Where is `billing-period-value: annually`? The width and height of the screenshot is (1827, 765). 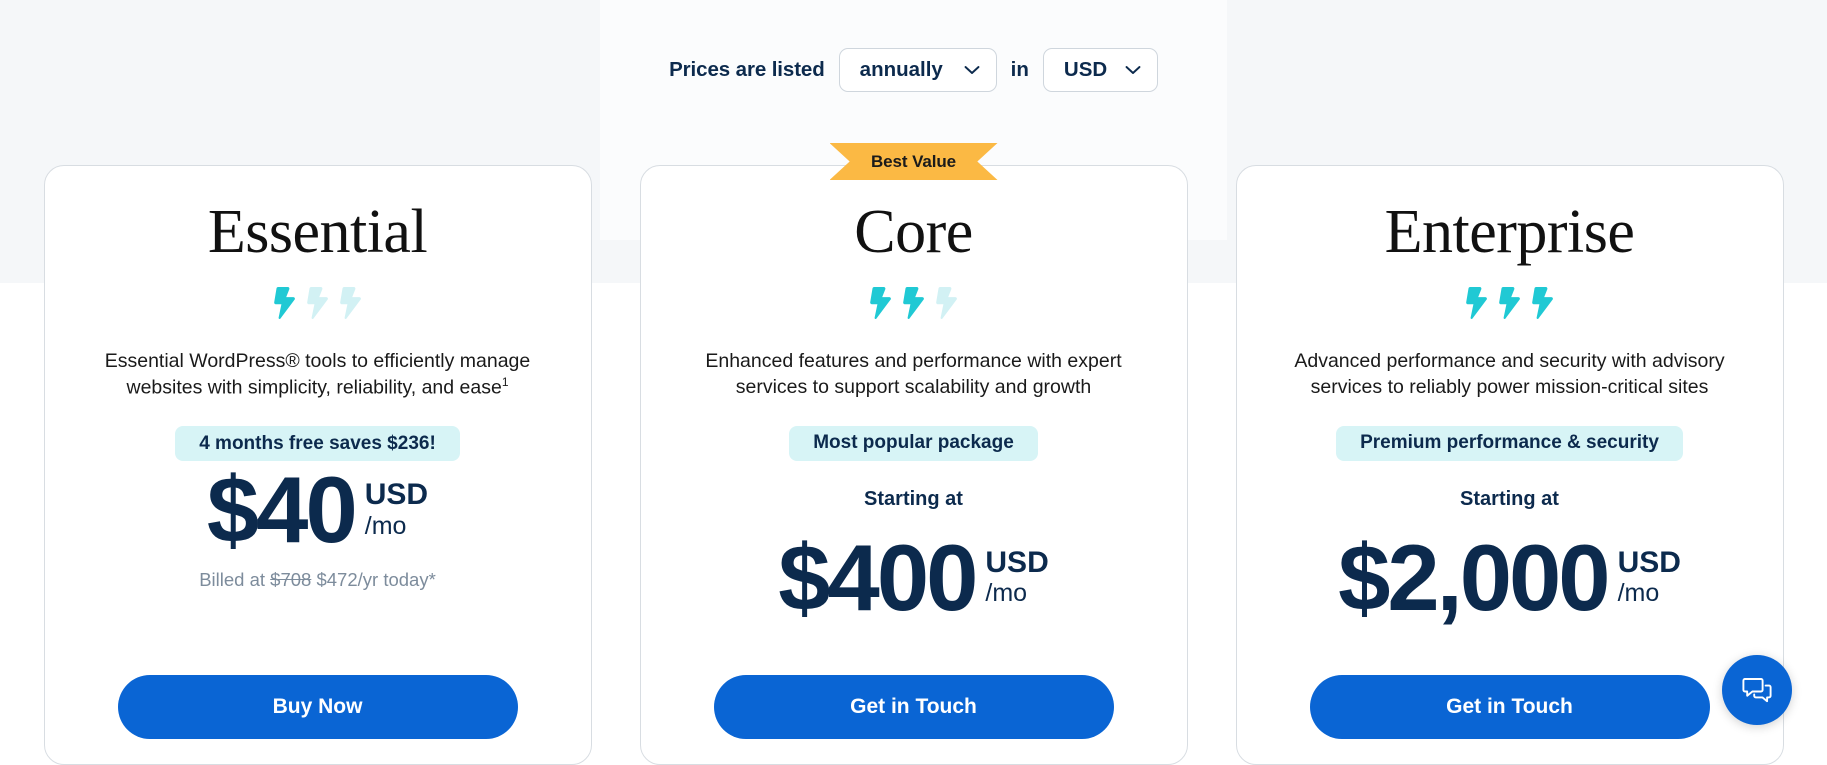 billing-period-value: annually is located at coordinates (901, 69).